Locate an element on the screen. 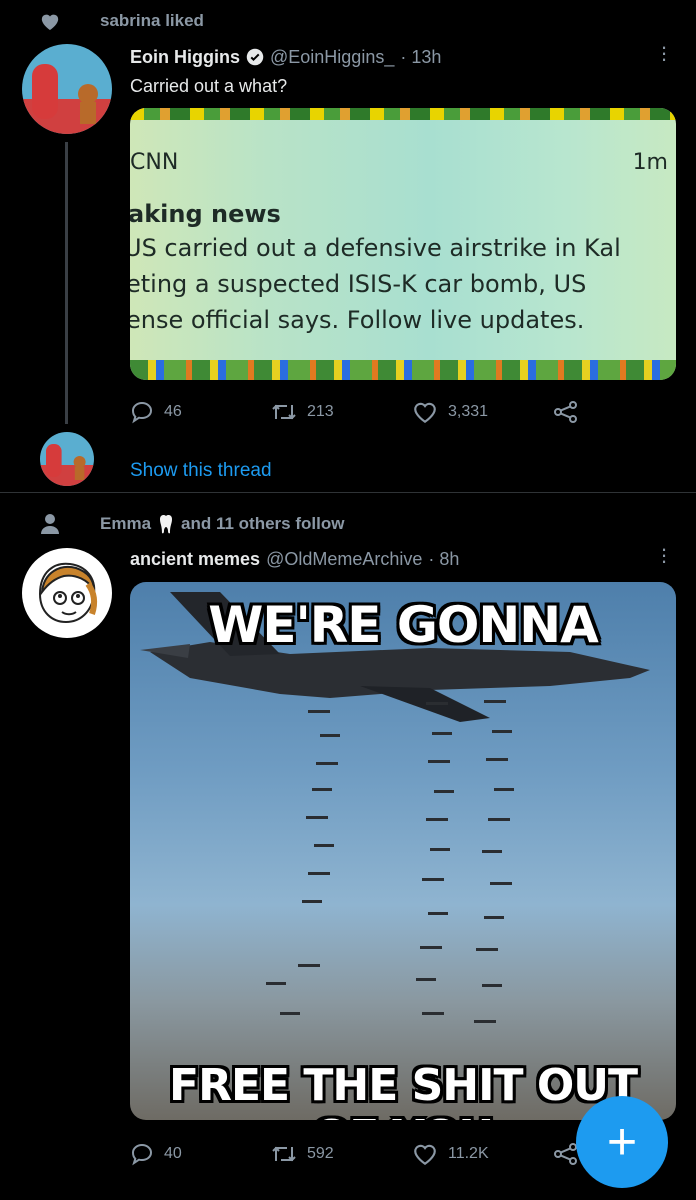 Image resolution: width=696 pixels, height=1200 pixels. follow-context-suffix: and 11 others follow is located at coordinates (263, 523).